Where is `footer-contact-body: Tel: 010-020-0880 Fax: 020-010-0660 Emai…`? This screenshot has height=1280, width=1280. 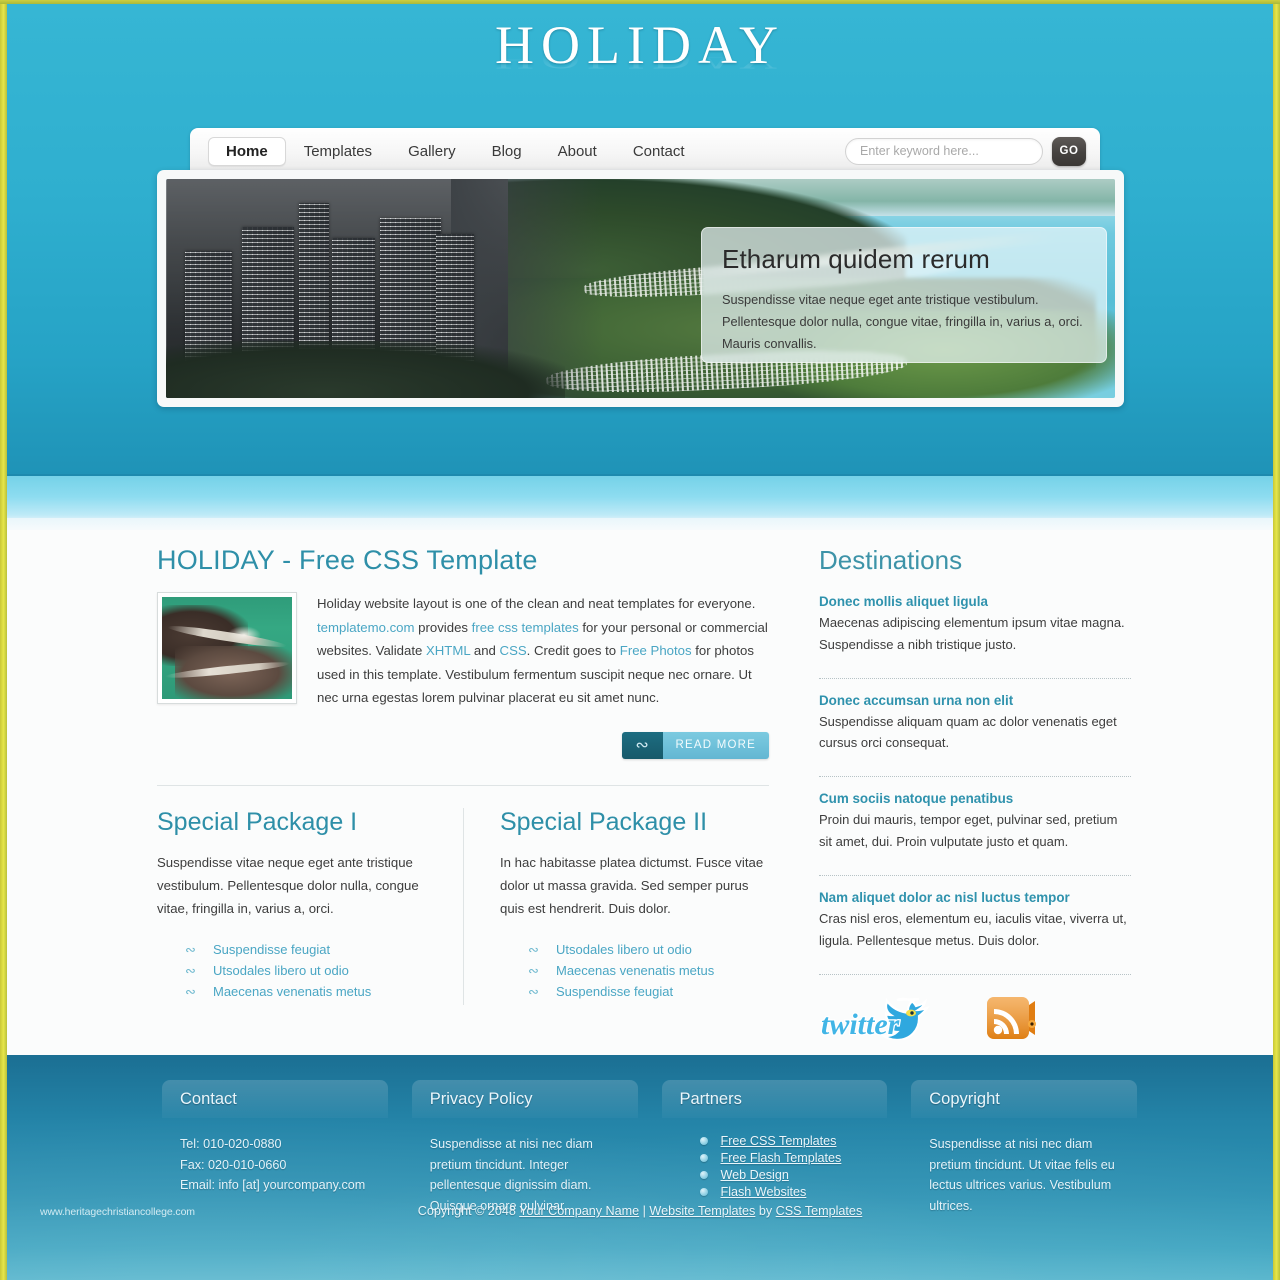
footer-contact-body: Tel: 010-020-0880 Fax: 020-010-0660 Emai… is located at coordinates (275, 1157).